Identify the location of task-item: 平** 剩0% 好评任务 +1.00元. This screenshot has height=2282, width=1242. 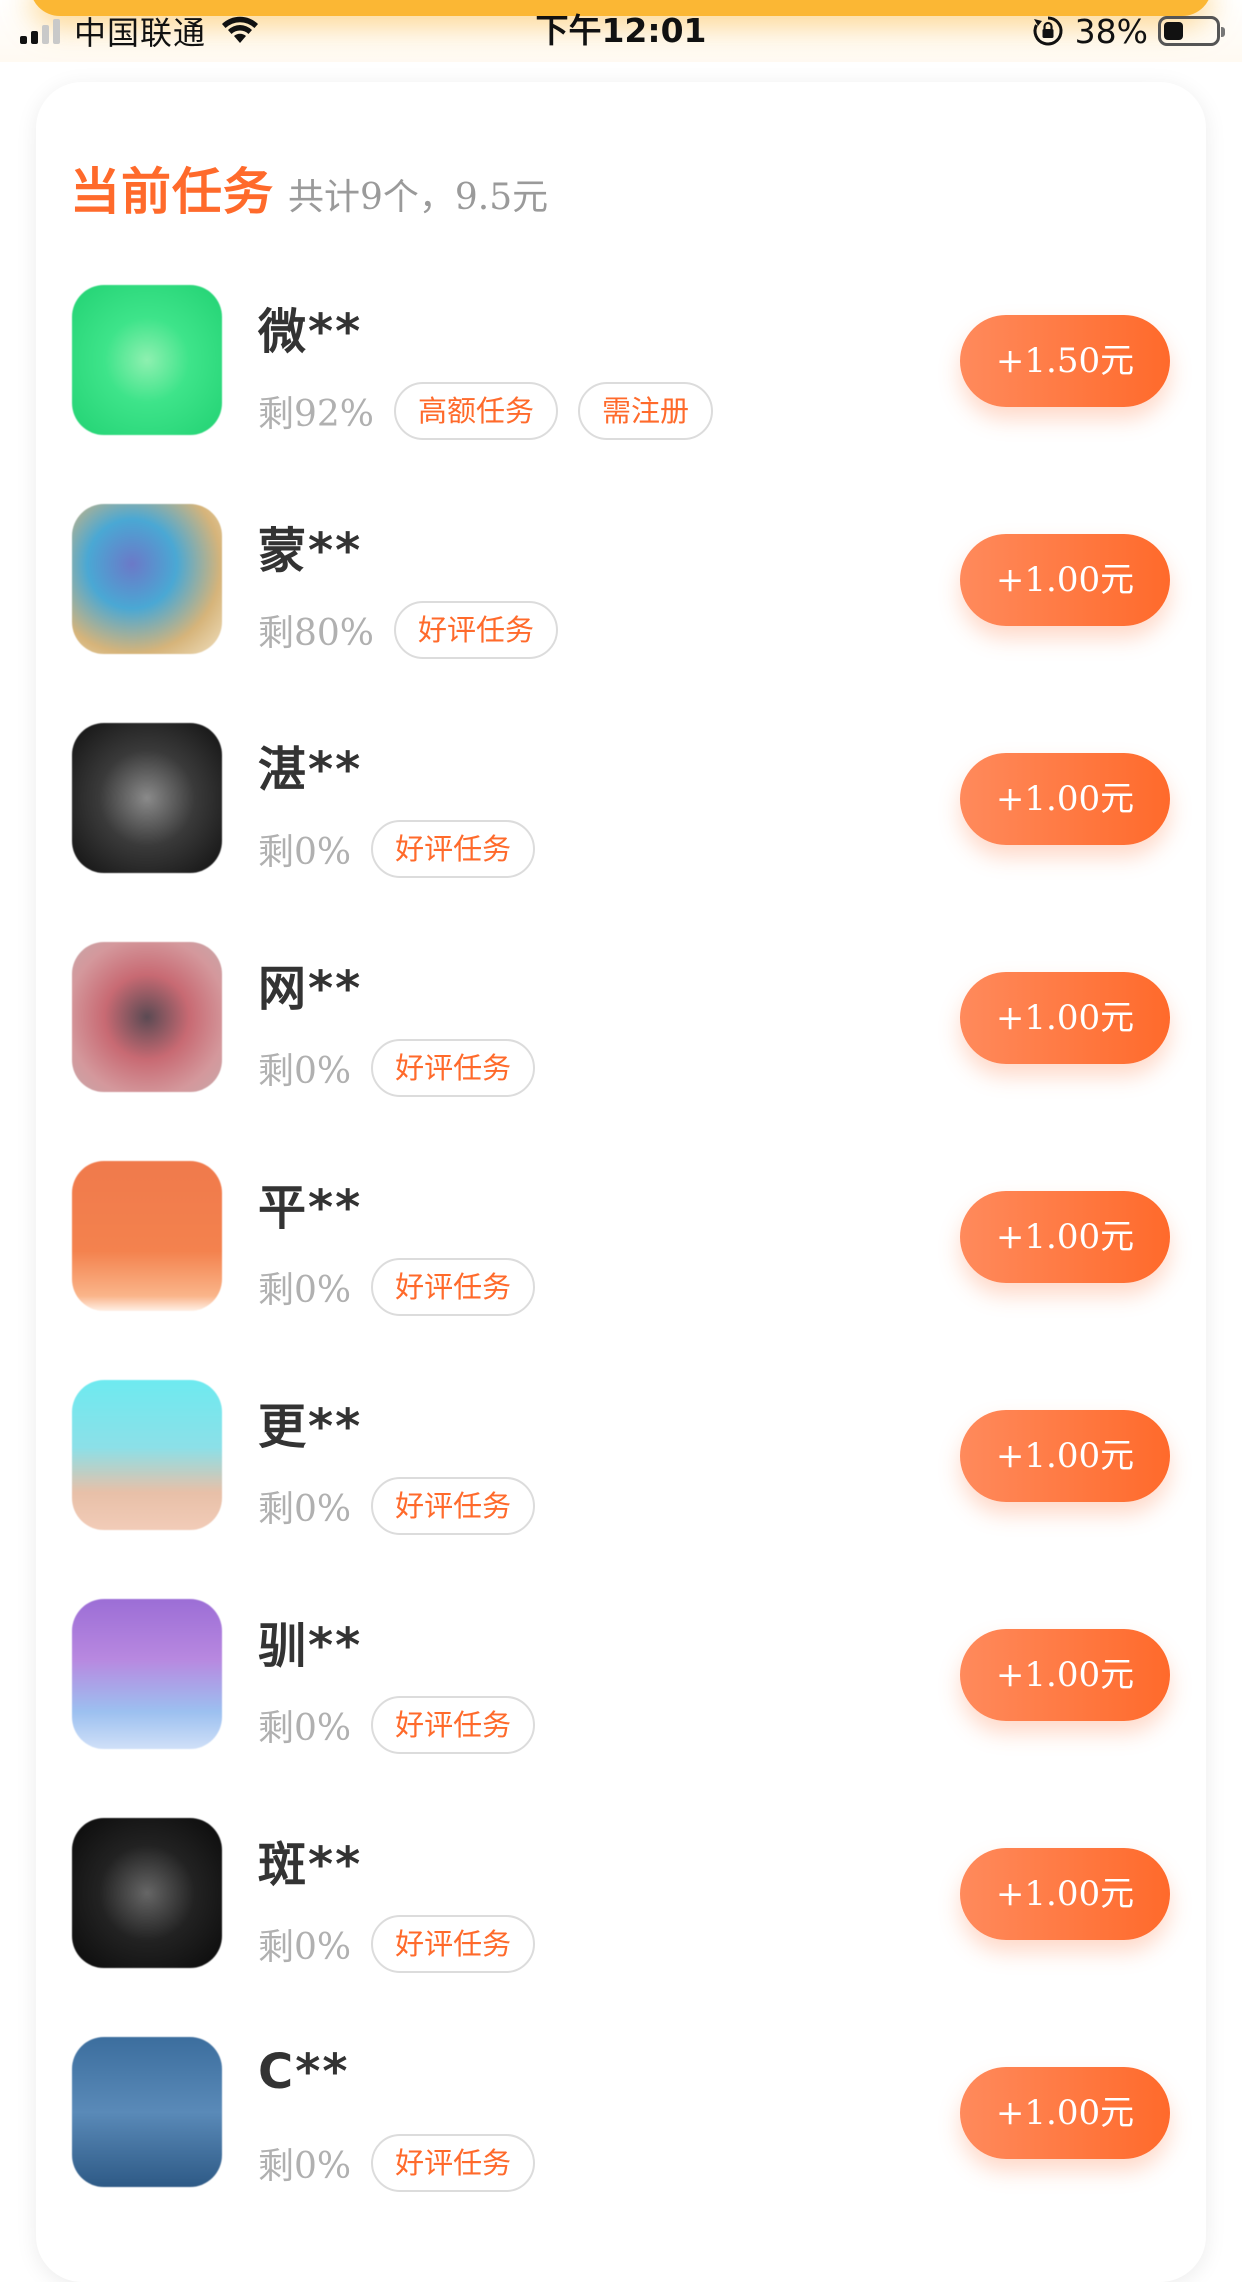
(621, 1267).